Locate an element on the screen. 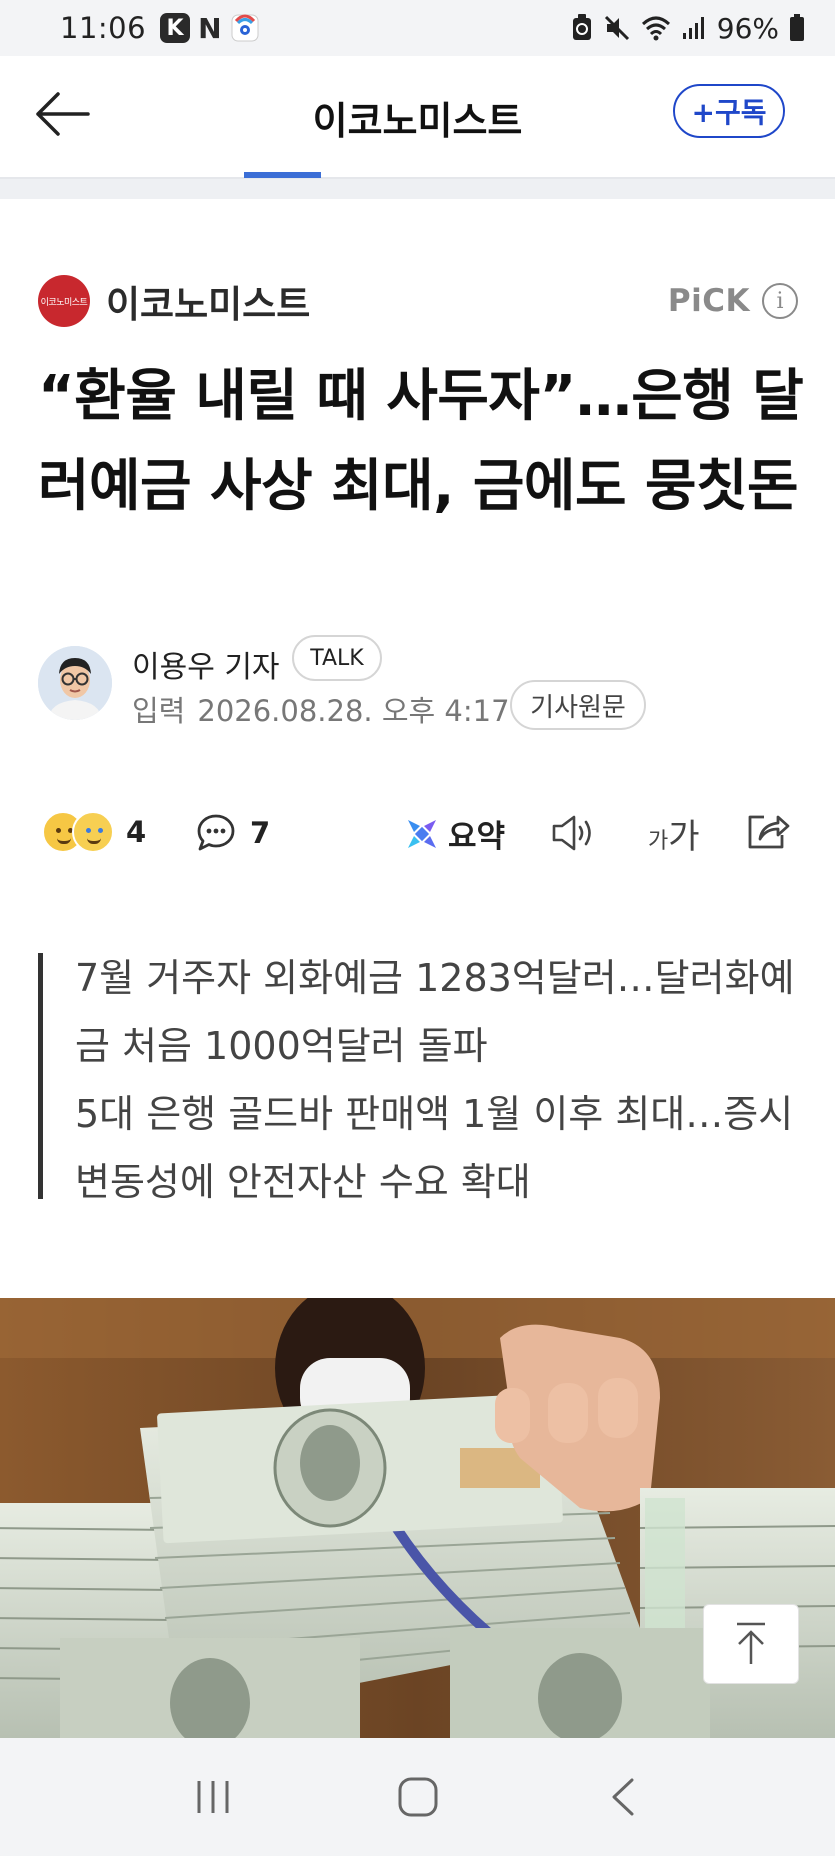 Image resolution: width=835 pixels, height=1856 pixels. home-button is located at coordinates (418, 1797).